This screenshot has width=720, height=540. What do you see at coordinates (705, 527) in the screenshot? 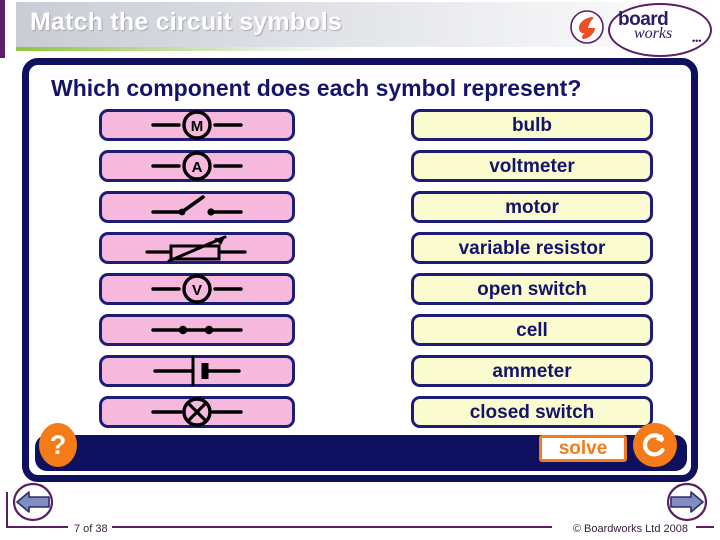
I see `footer-rule-right` at bounding box center [705, 527].